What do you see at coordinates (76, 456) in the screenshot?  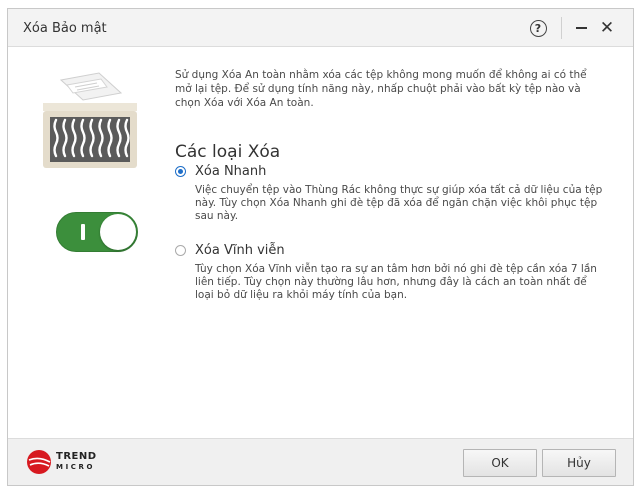 I see `logo-line1: TREND` at bounding box center [76, 456].